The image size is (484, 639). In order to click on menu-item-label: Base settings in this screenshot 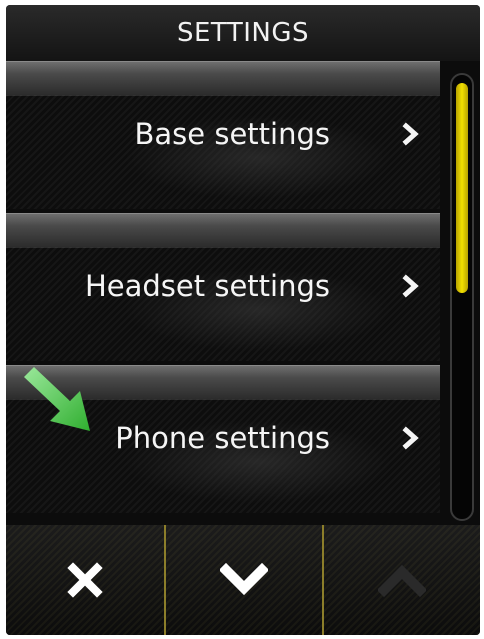, I will do `click(232, 134)`.